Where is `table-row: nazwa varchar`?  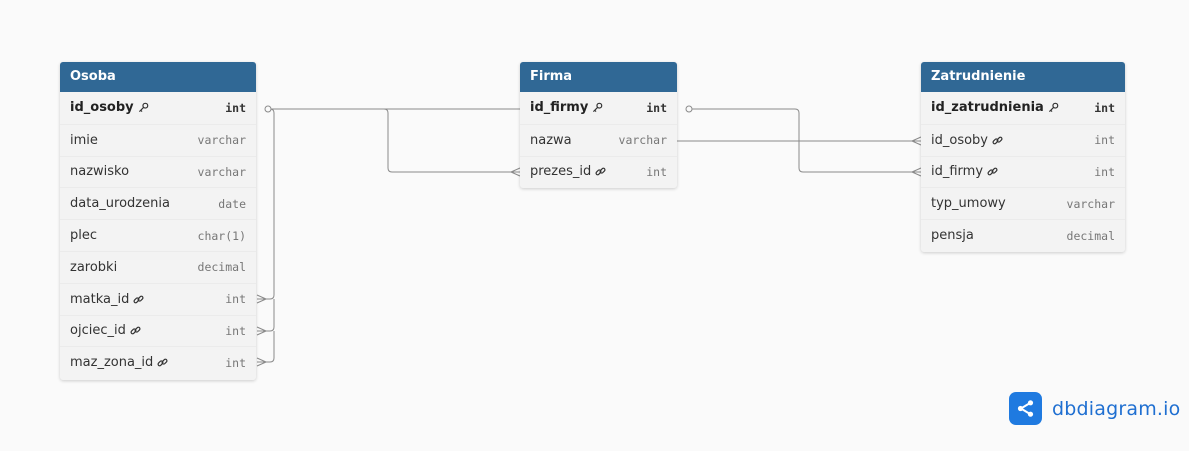
table-row: nazwa varchar is located at coordinates (598, 139).